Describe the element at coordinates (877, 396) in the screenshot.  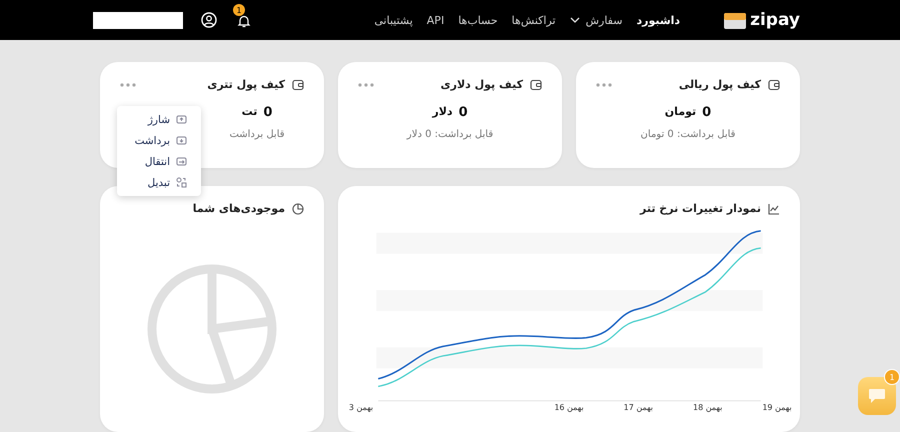
I see `chat-icon` at that location.